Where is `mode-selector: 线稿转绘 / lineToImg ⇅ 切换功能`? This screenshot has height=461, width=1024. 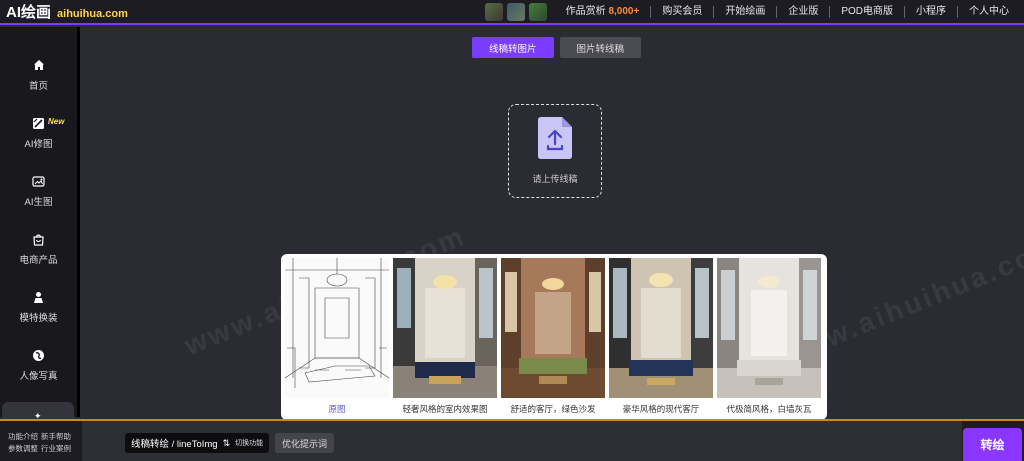
mode-selector: 线稿转绘 / lineToImg ⇅ 切换功能 is located at coordinates (197, 443).